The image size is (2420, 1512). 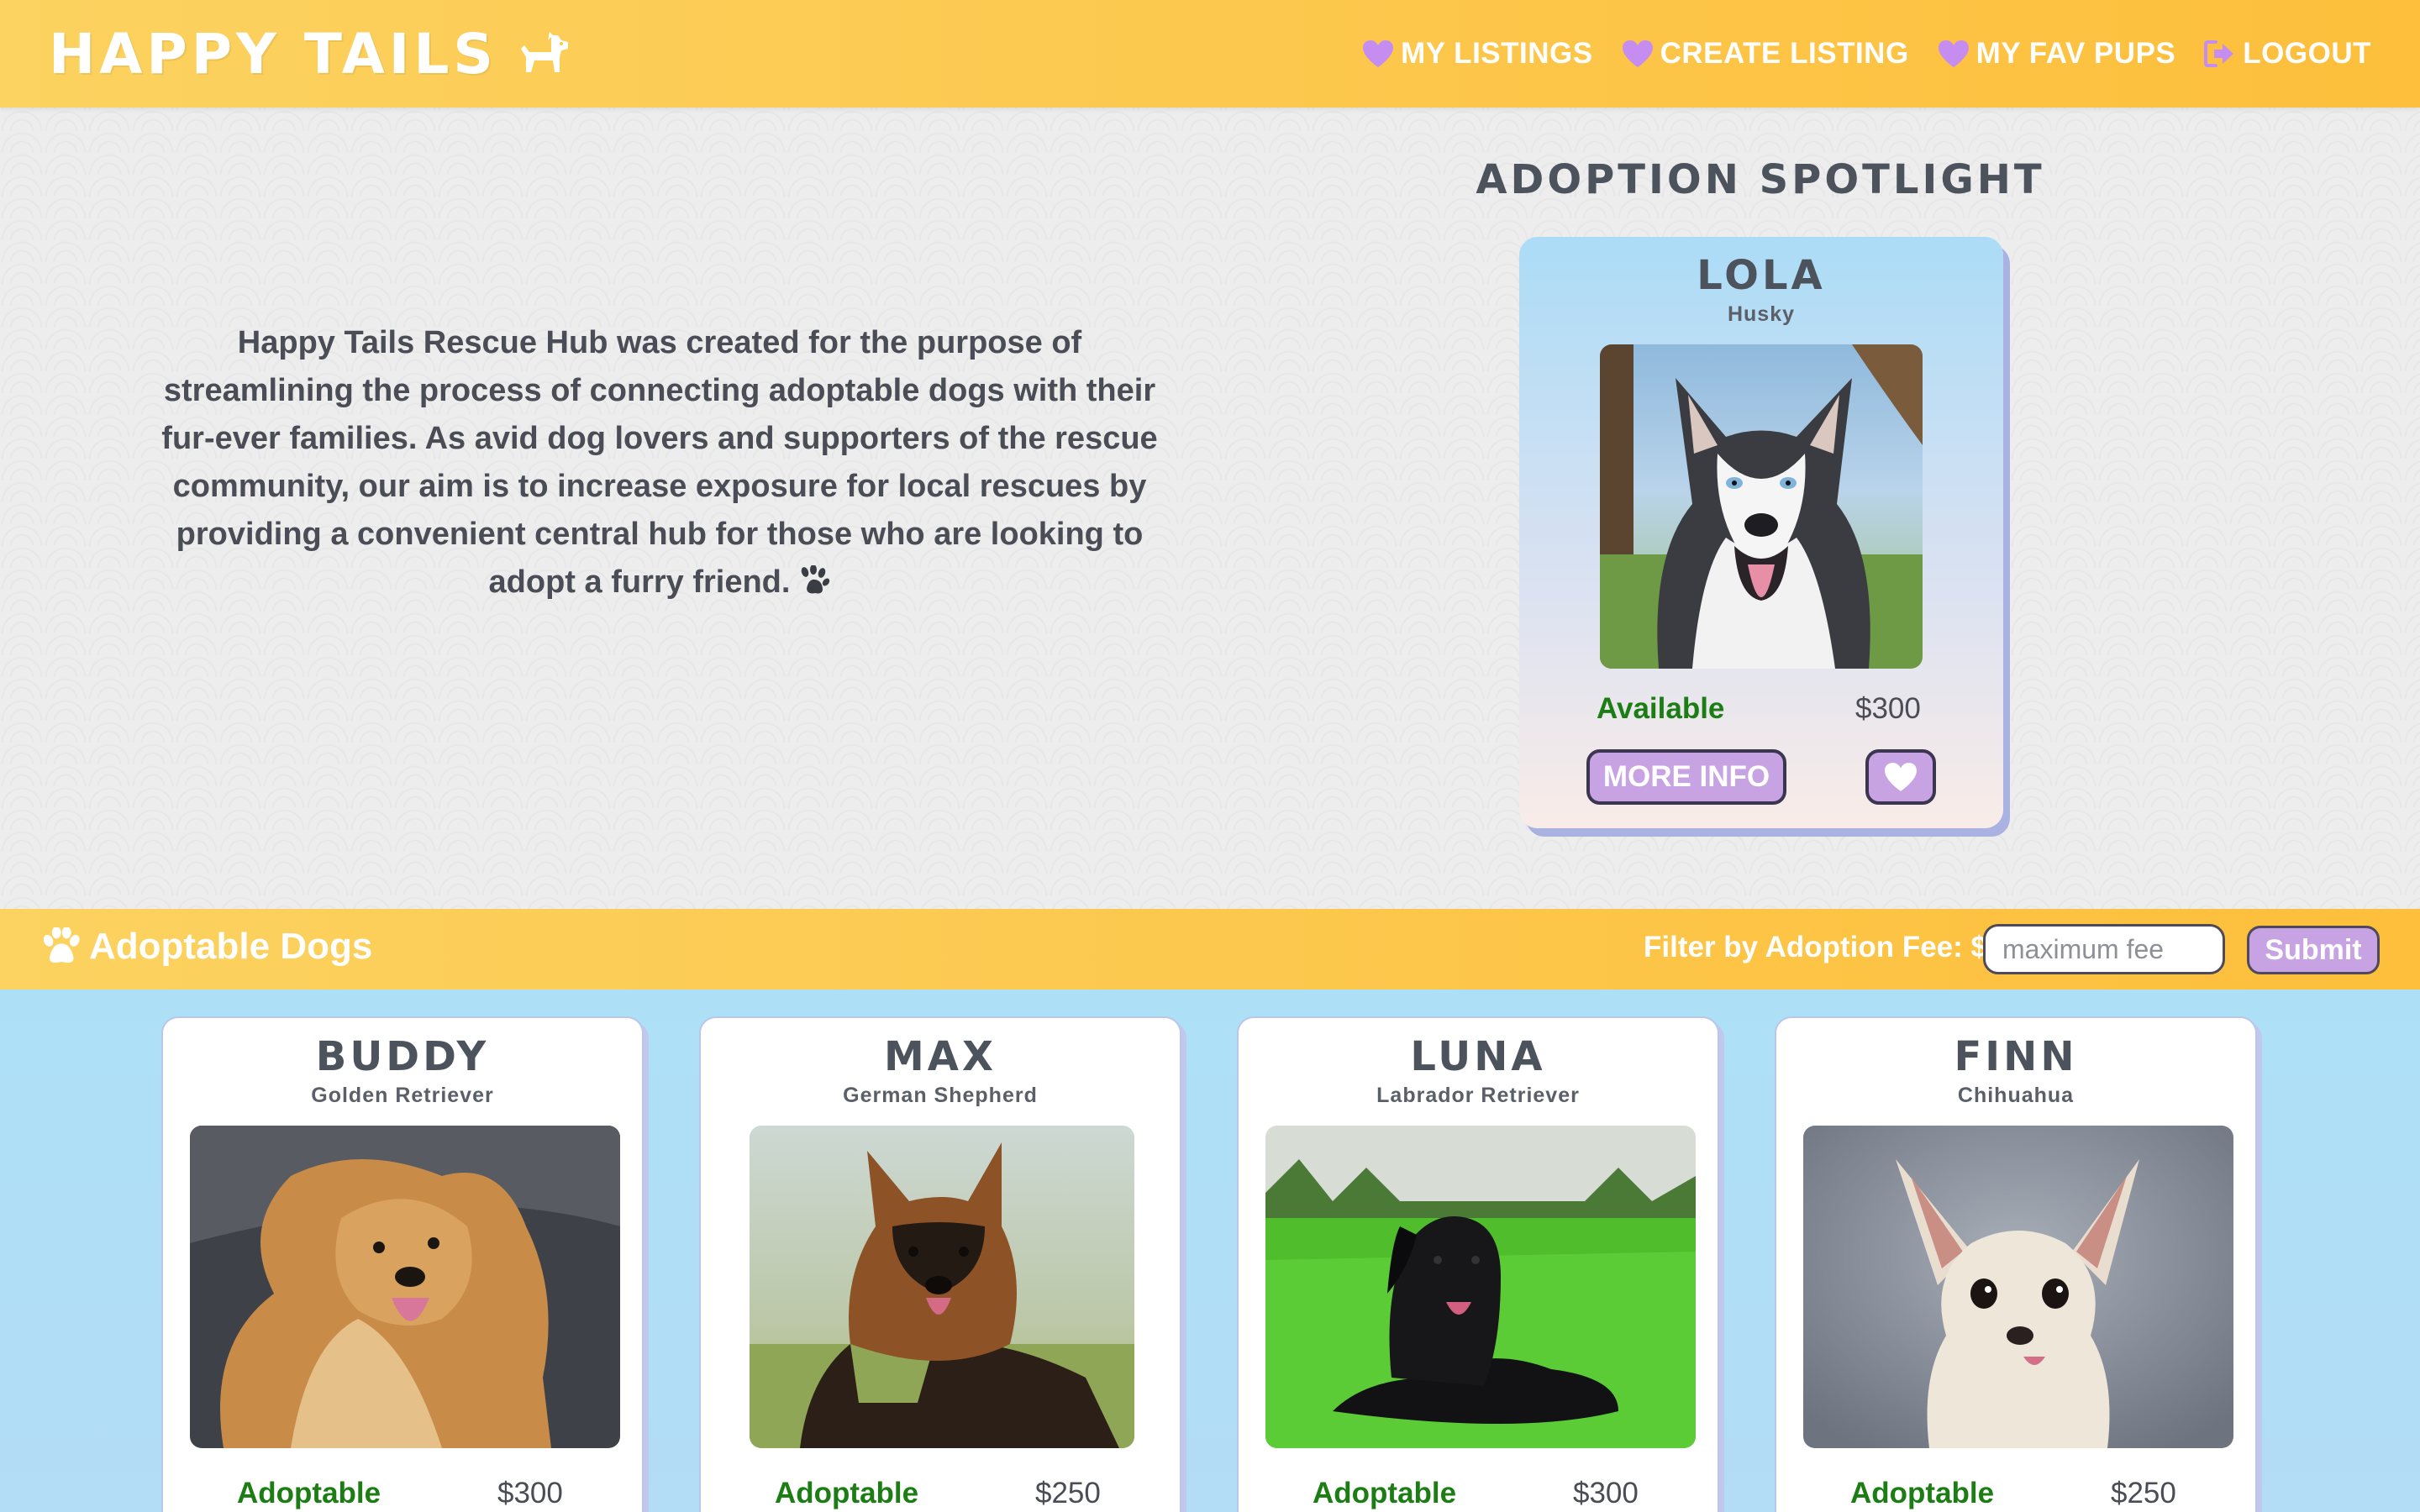 What do you see at coordinates (1478, 1056) in the screenshot?
I see `dog-name: LUNA` at bounding box center [1478, 1056].